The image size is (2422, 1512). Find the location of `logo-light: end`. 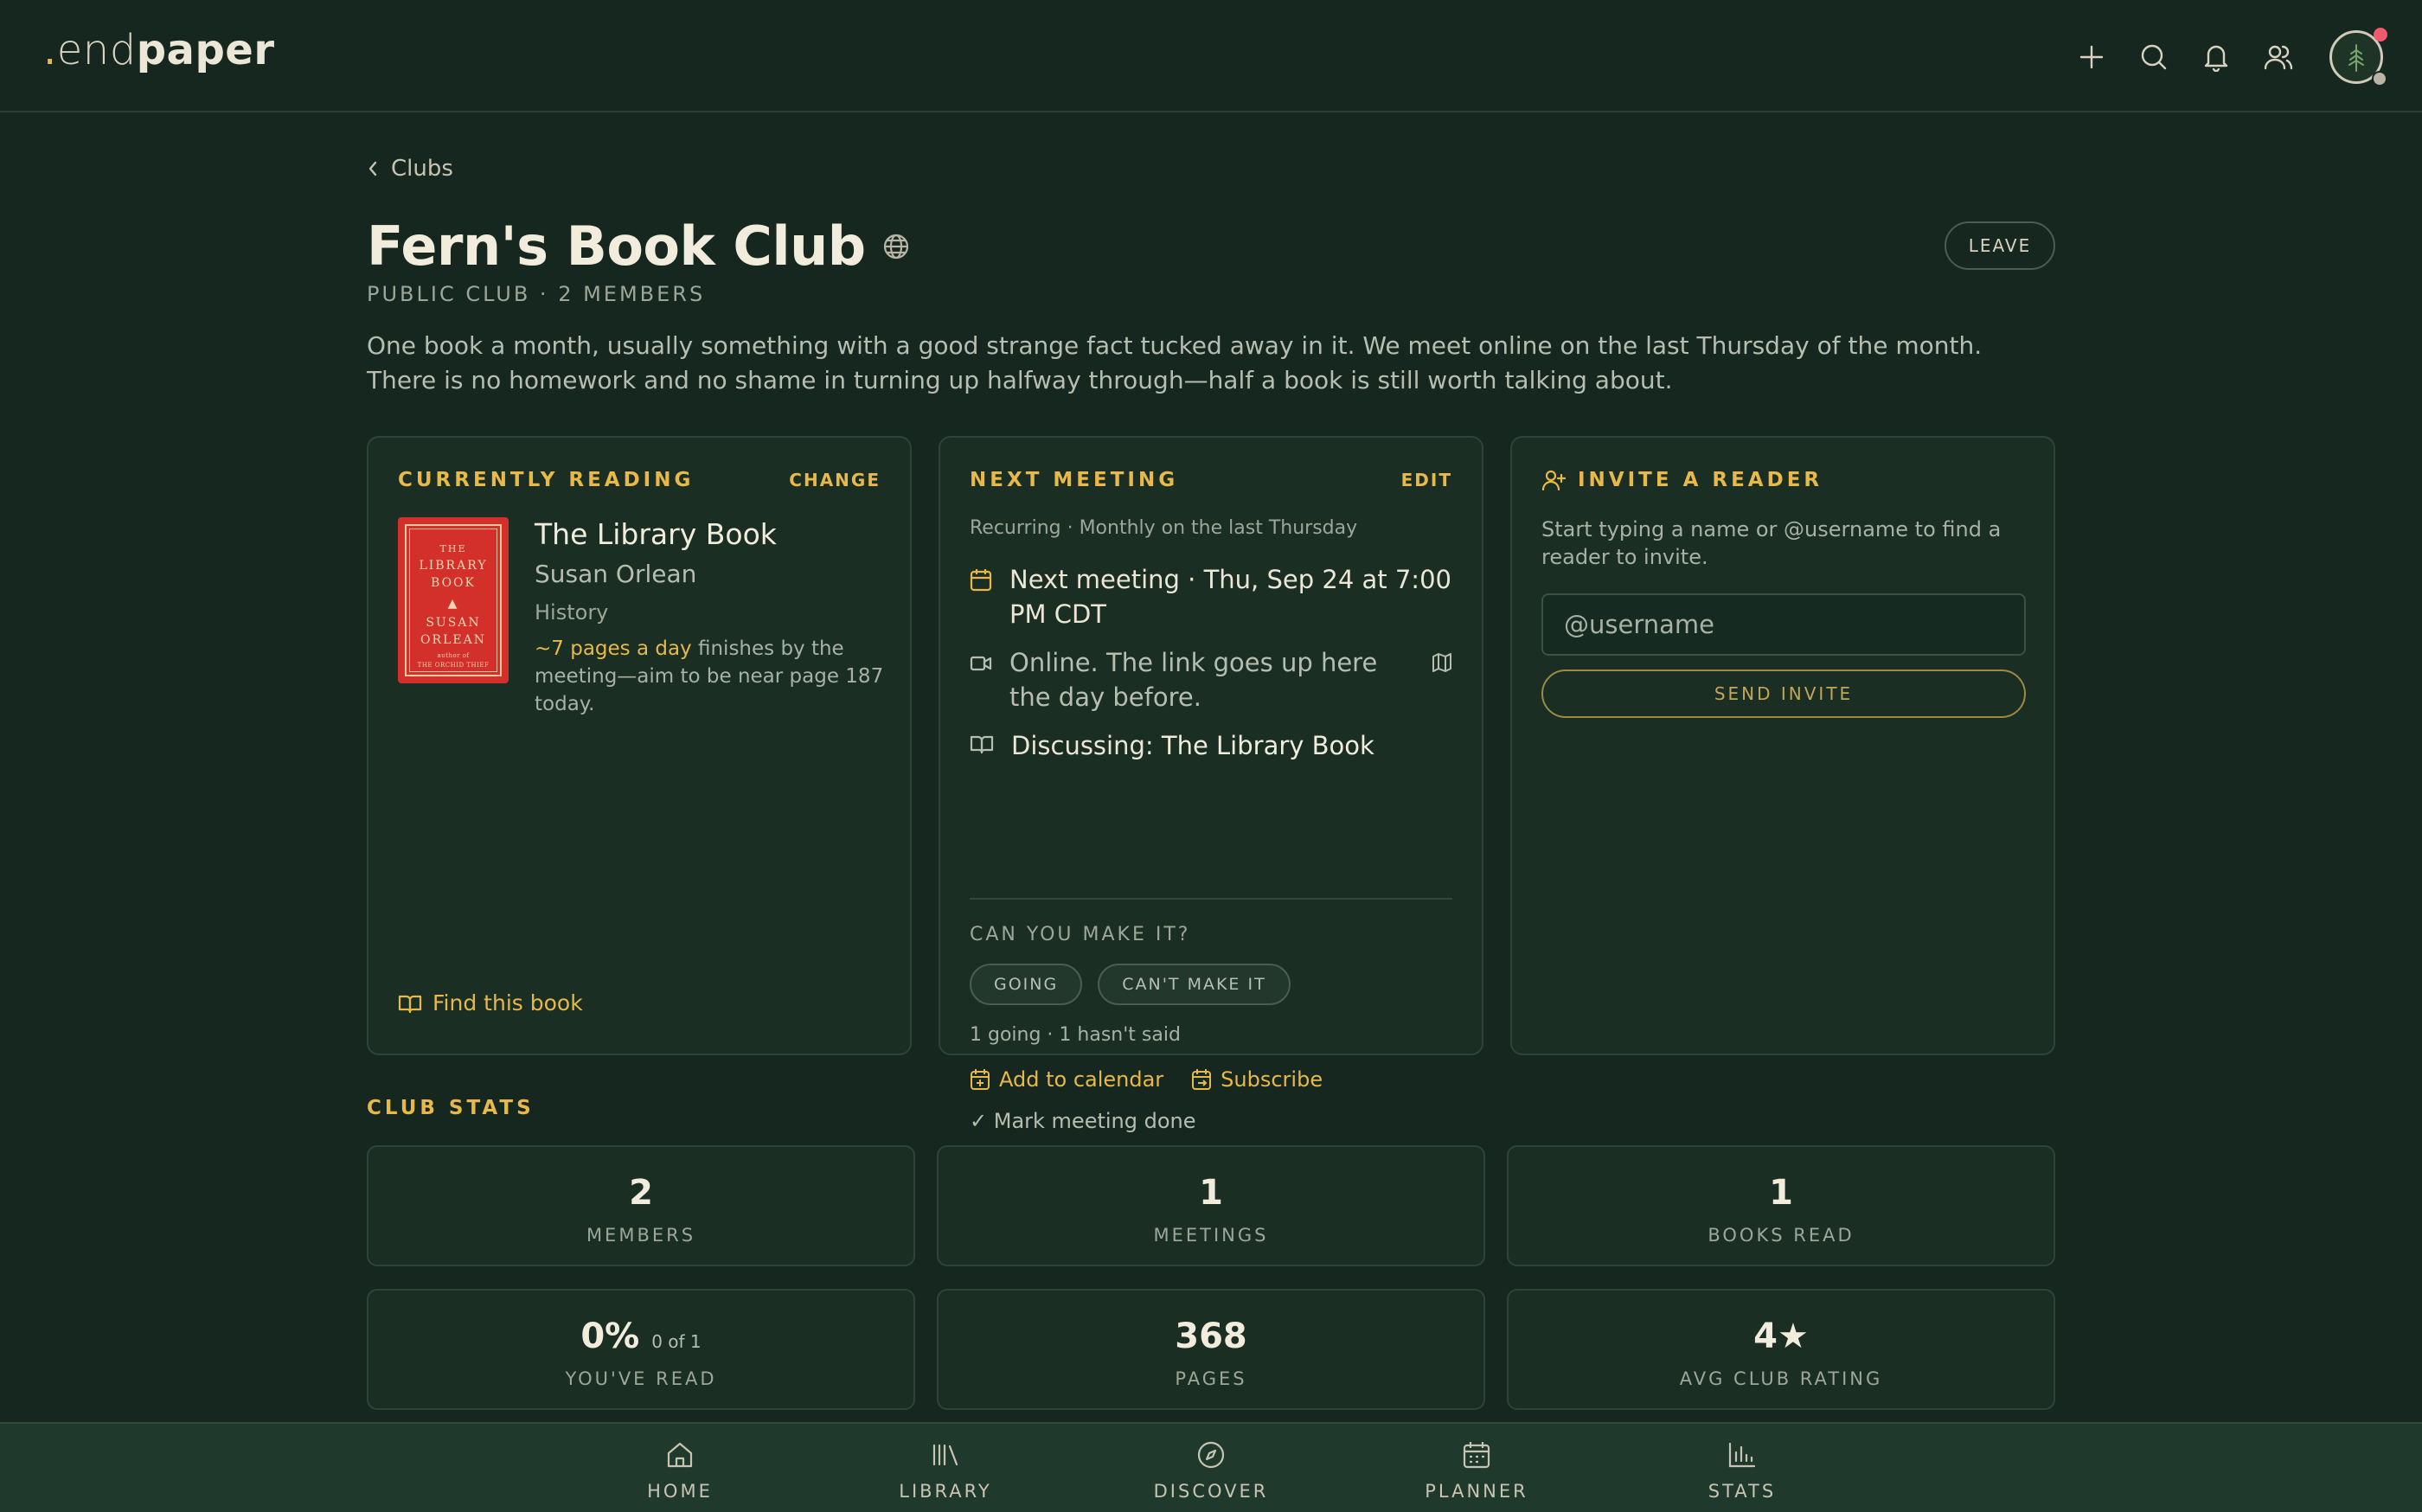

logo-light: end is located at coordinates (96, 50).